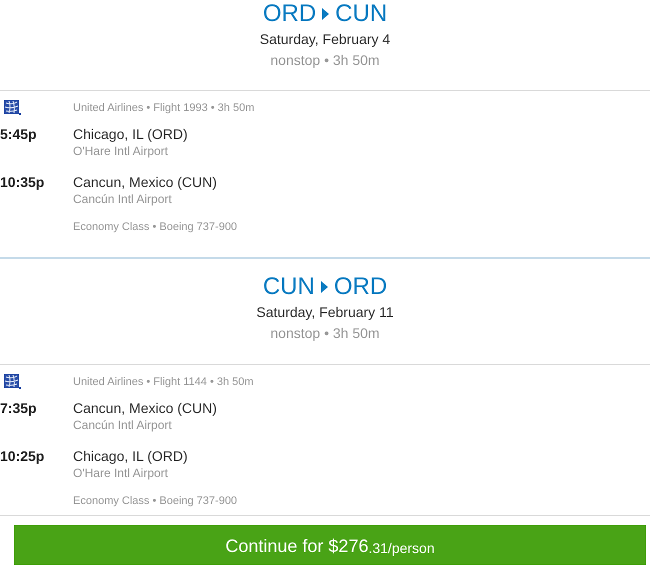 The height and width of the screenshot is (571, 650). What do you see at coordinates (19, 134) in the screenshot?
I see `time: 5:45p` at bounding box center [19, 134].